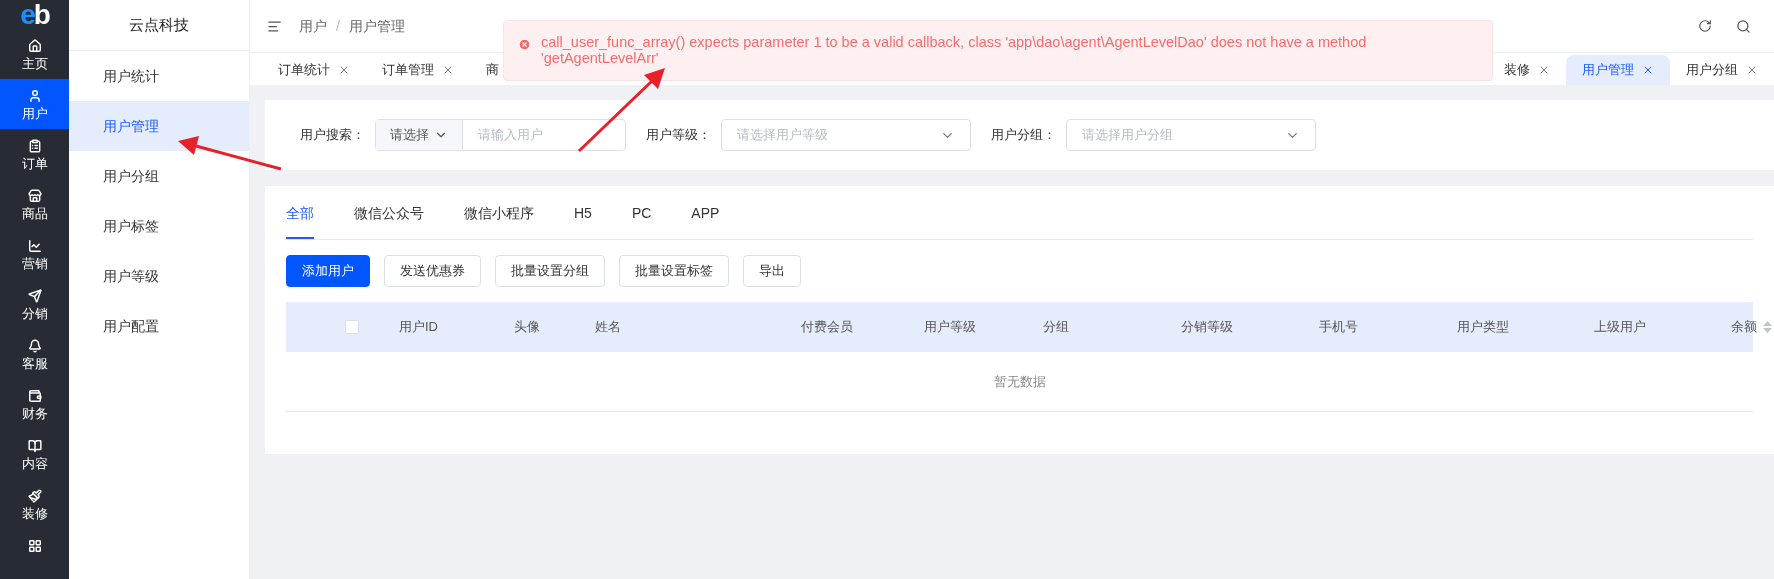 The image size is (1774, 579). Describe the element at coordinates (1620, 327) in the screenshot. I see `column-header: 上级用户` at that location.